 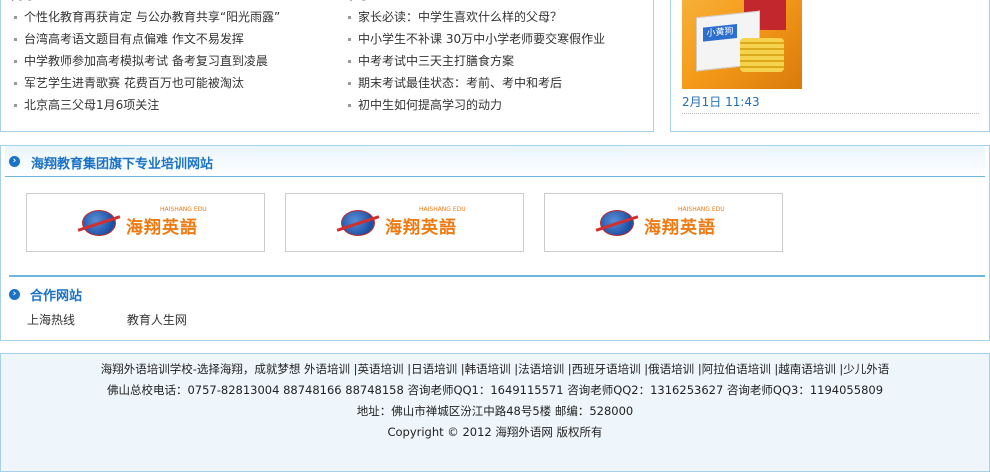 I want to click on column-title: 中考, so click(x=495, y=1).